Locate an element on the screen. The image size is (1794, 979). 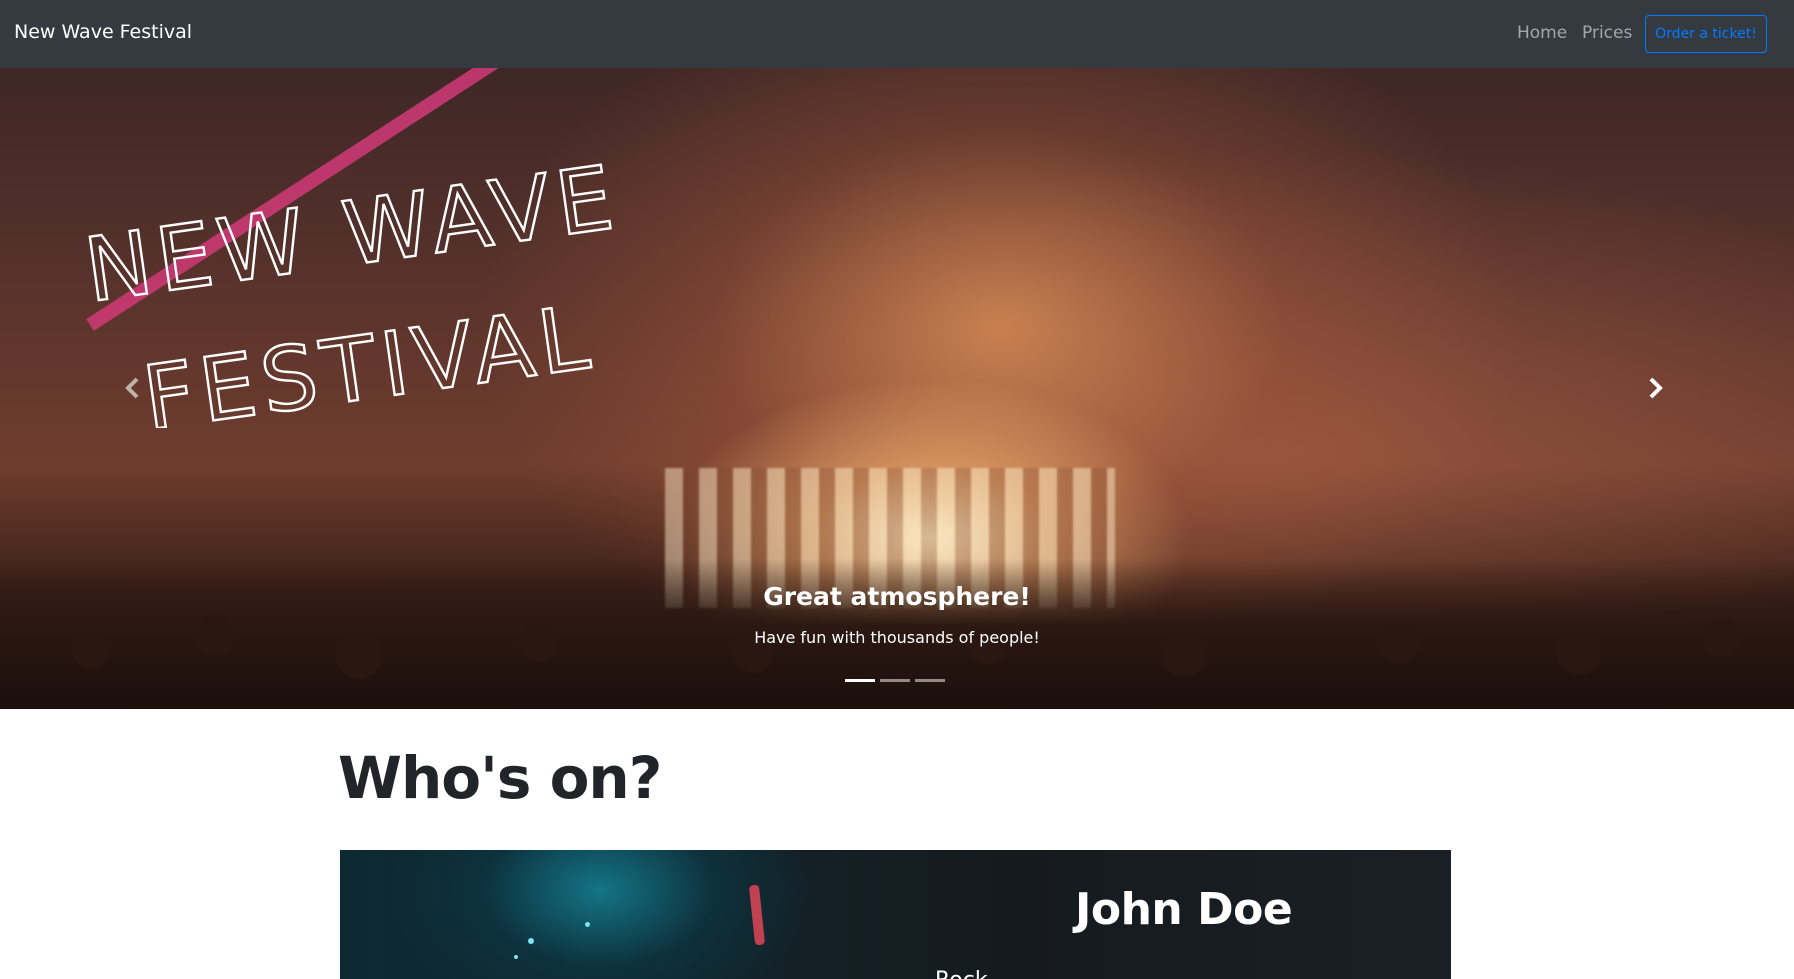
nav-link-prices: Prices is located at coordinates (1607, 33).